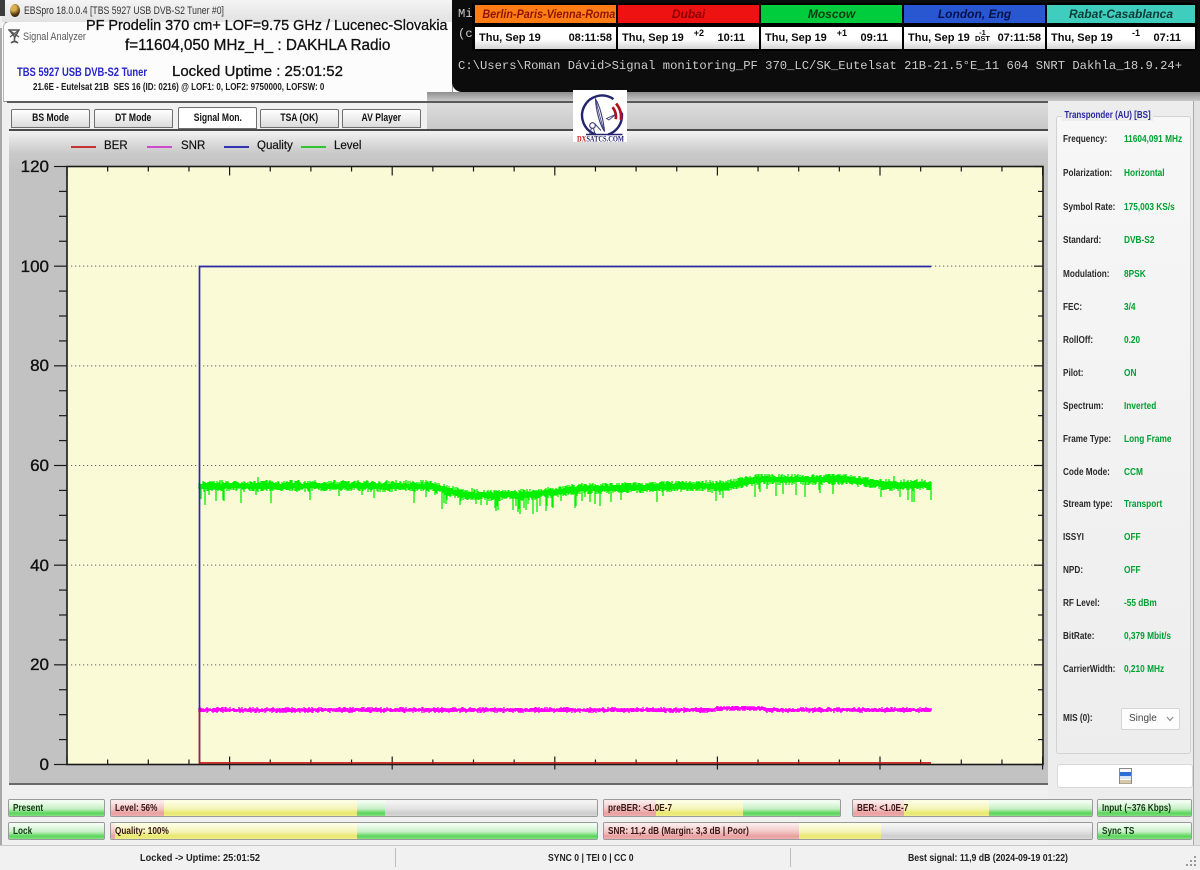  Describe the element at coordinates (601, 137) in the screenshot. I see `svg-text: DXSATCS.COM` at that location.